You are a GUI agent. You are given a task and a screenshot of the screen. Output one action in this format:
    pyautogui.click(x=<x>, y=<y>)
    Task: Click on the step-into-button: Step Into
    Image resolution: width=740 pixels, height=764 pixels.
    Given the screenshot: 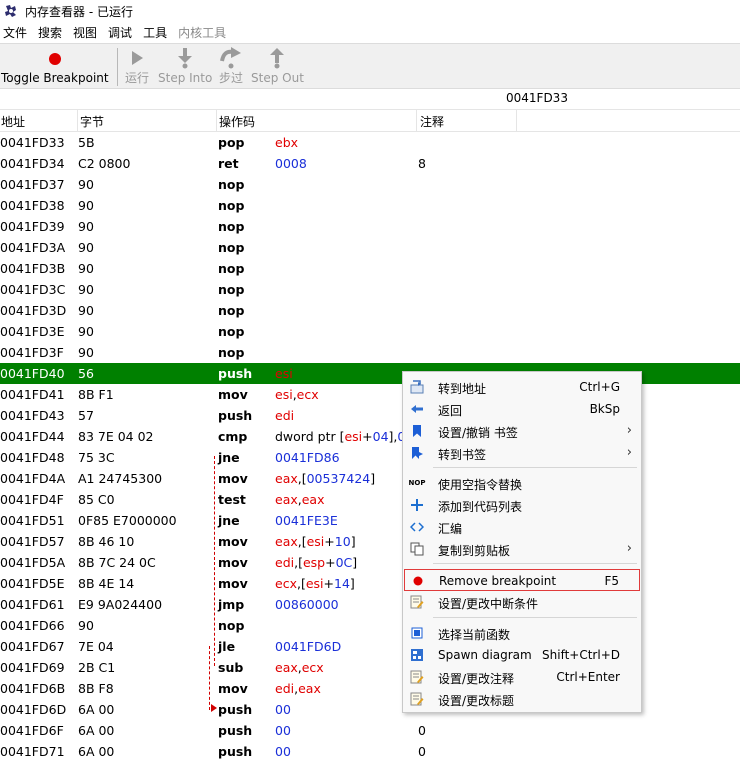 What is the action you would take?
    pyautogui.click(x=185, y=66)
    